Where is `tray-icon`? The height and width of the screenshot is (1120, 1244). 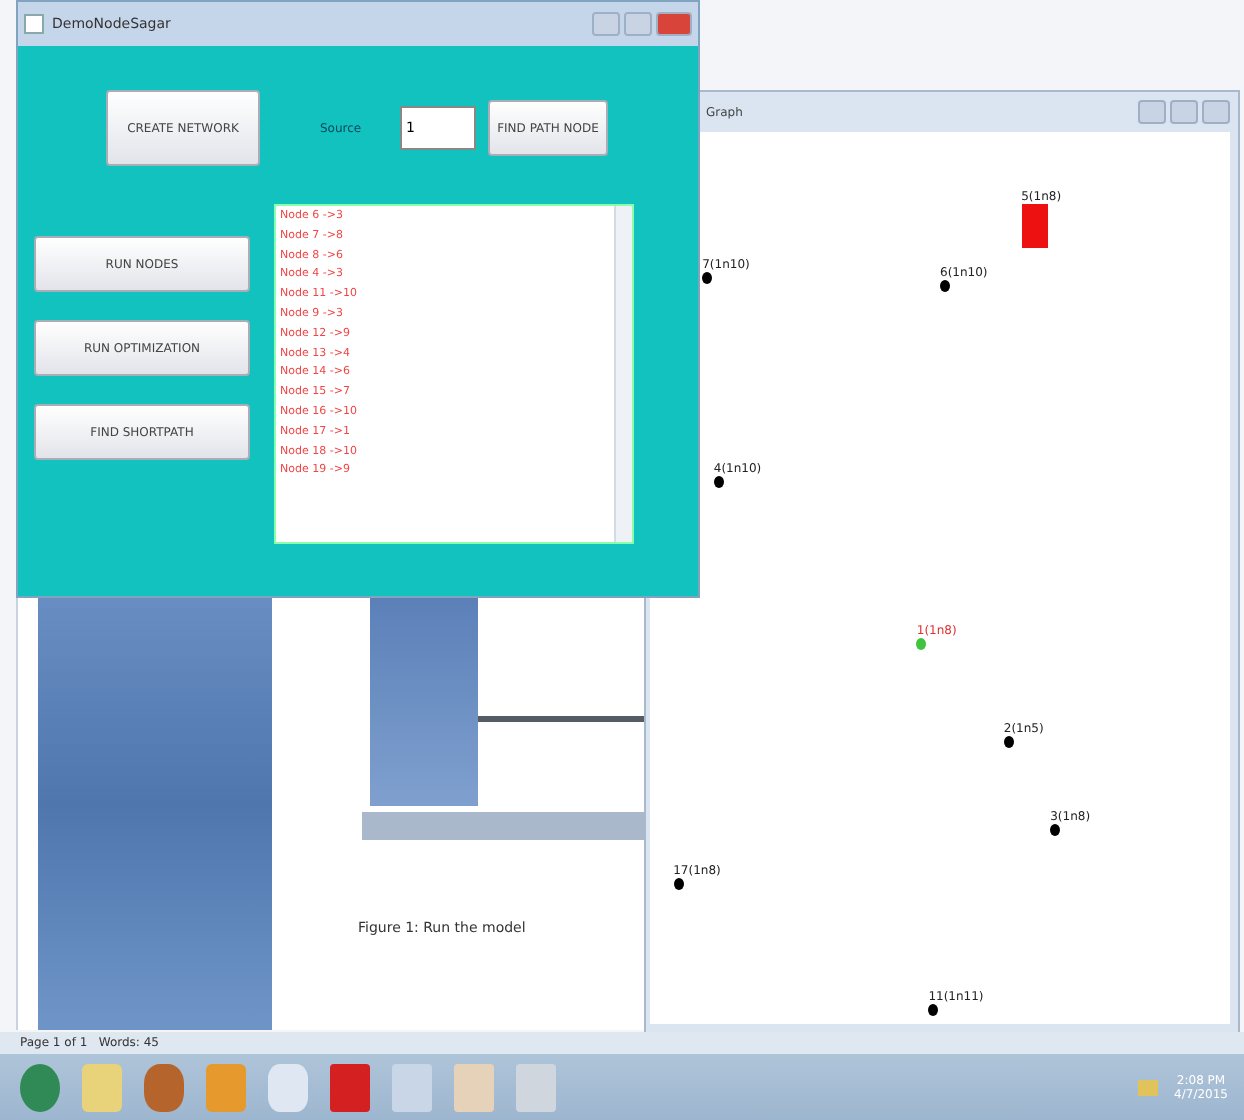
tray-icon is located at coordinates (1148, 1087).